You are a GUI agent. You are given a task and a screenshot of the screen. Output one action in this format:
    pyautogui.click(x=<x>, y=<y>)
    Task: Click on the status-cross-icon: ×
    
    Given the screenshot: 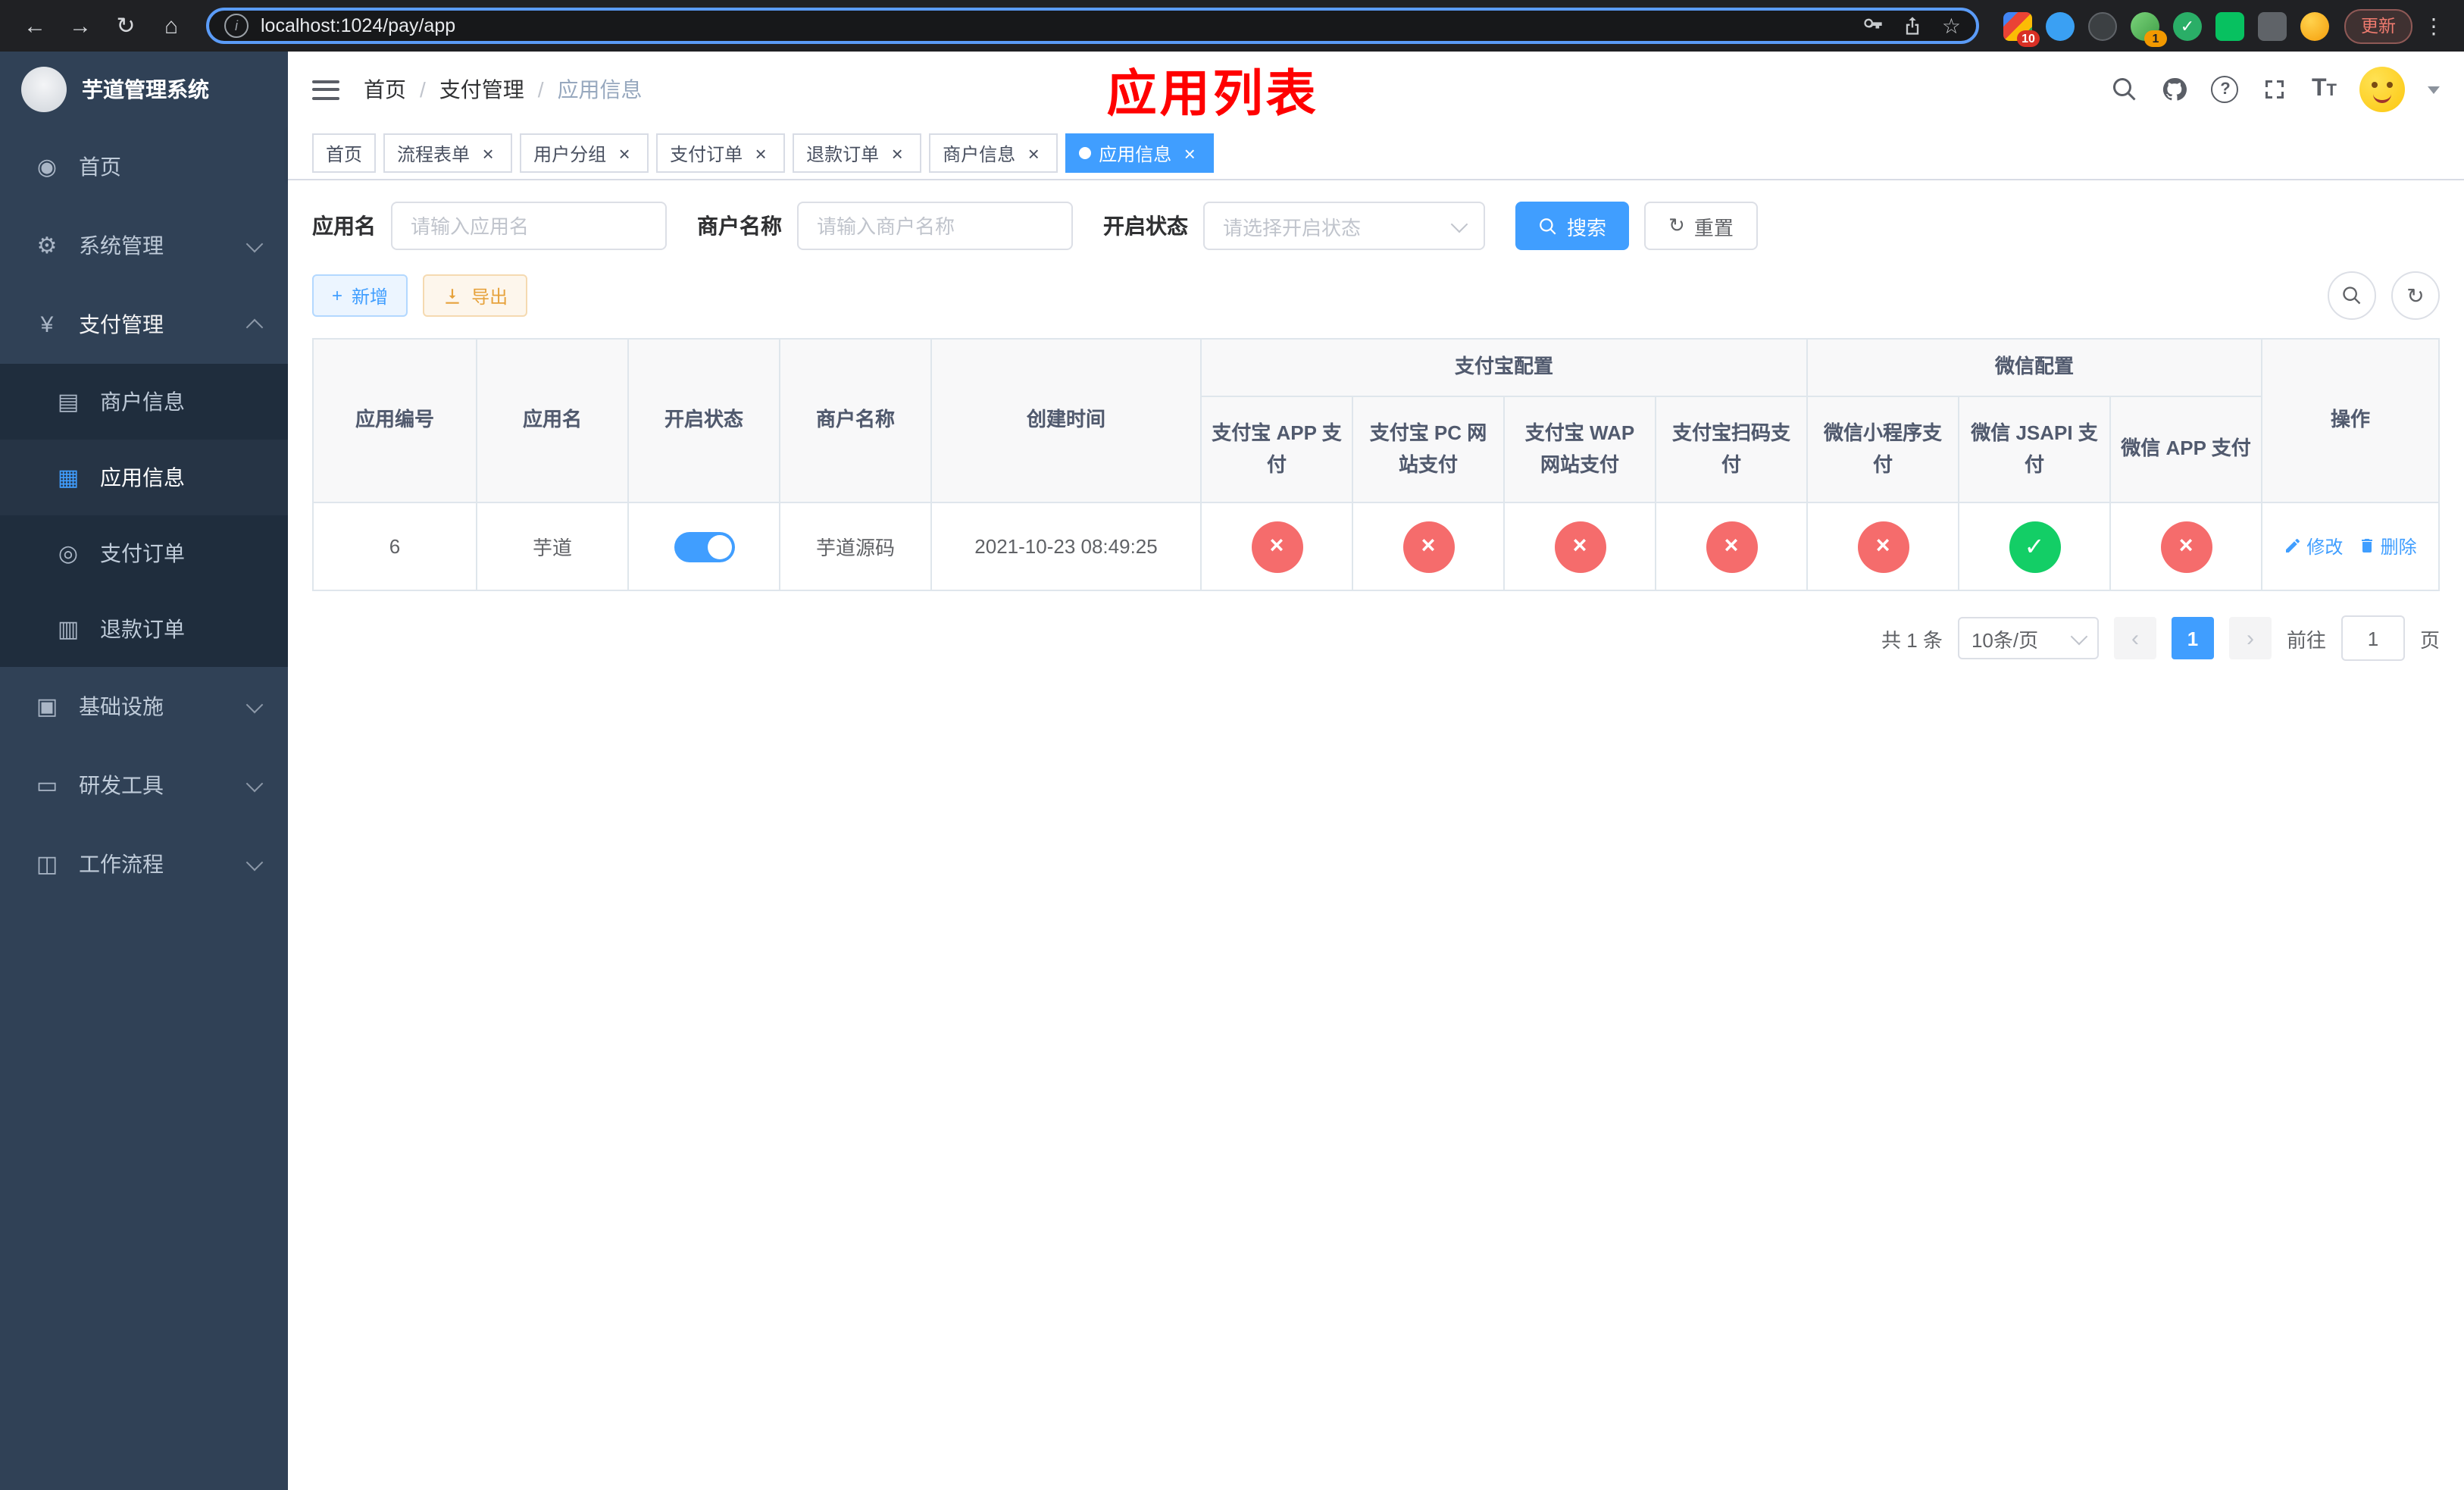 What is the action you would take?
    pyautogui.click(x=1428, y=547)
    